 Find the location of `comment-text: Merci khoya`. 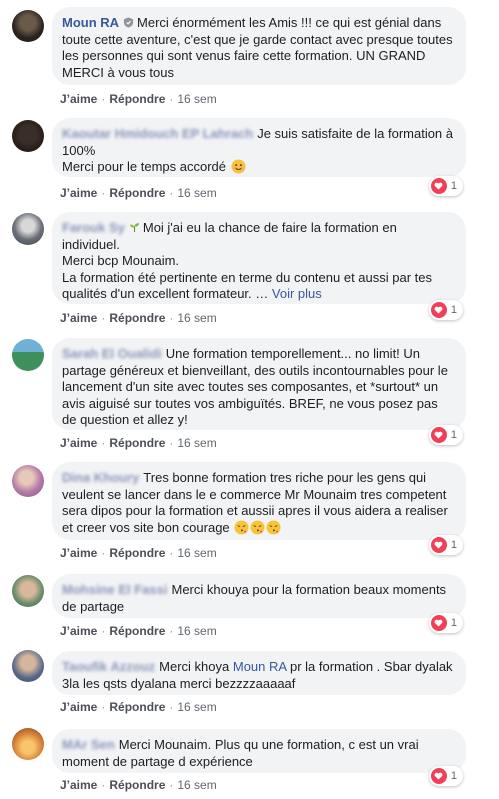

comment-text: Merci khoya is located at coordinates (194, 666).